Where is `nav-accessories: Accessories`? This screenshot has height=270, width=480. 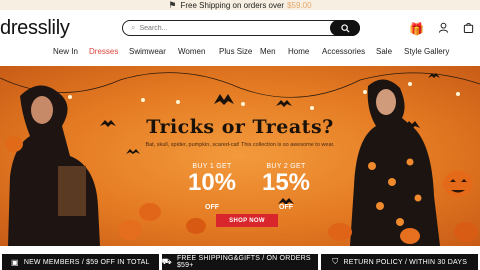
nav-accessories: Accessories is located at coordinates (343, 51).